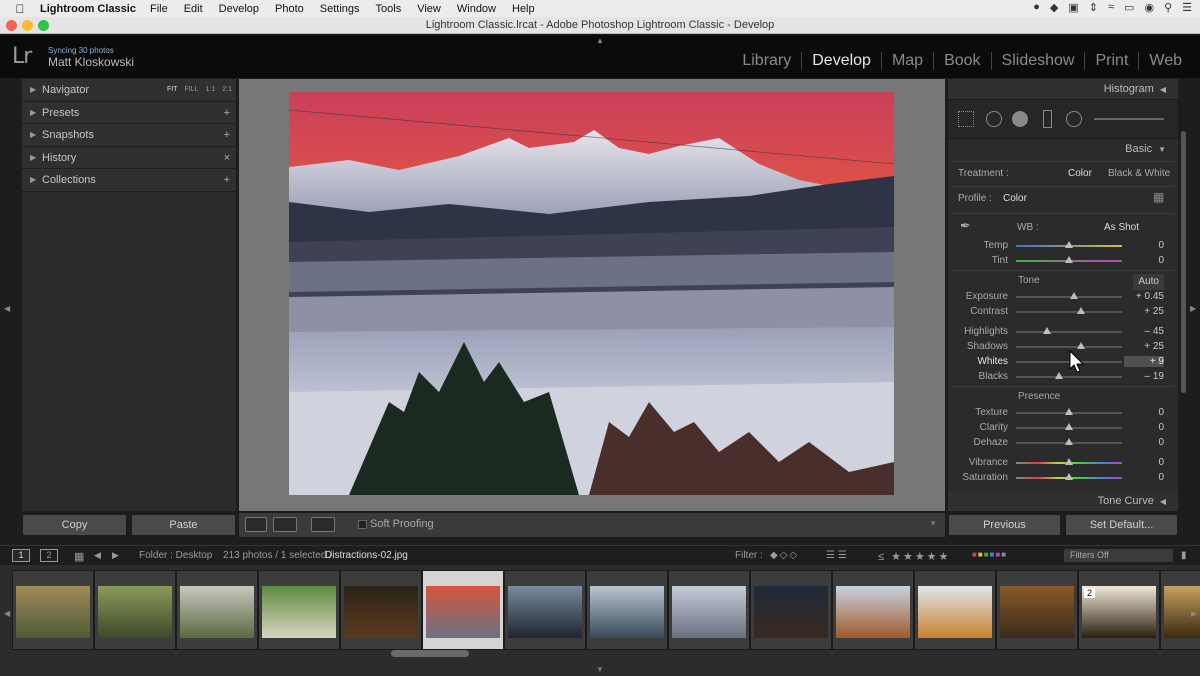 Image resolution: width=1200 pixels, height=676 pixels. Describe the element at coordinates (1015, 198) in the screenshot. I see `profile-dropdown: Color` at that location.